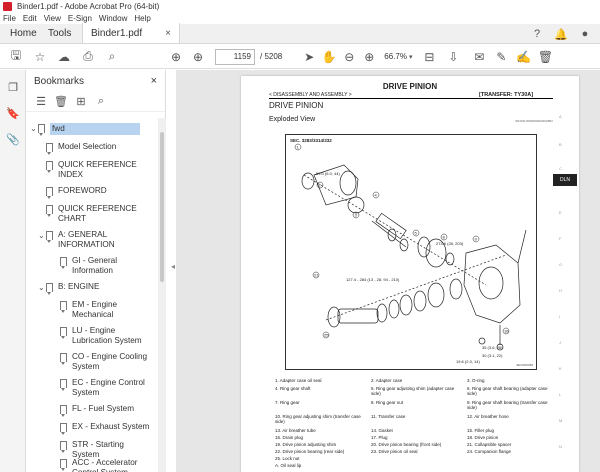  I want to click on zoom-out-icon: ⊖, so click(349, 57).